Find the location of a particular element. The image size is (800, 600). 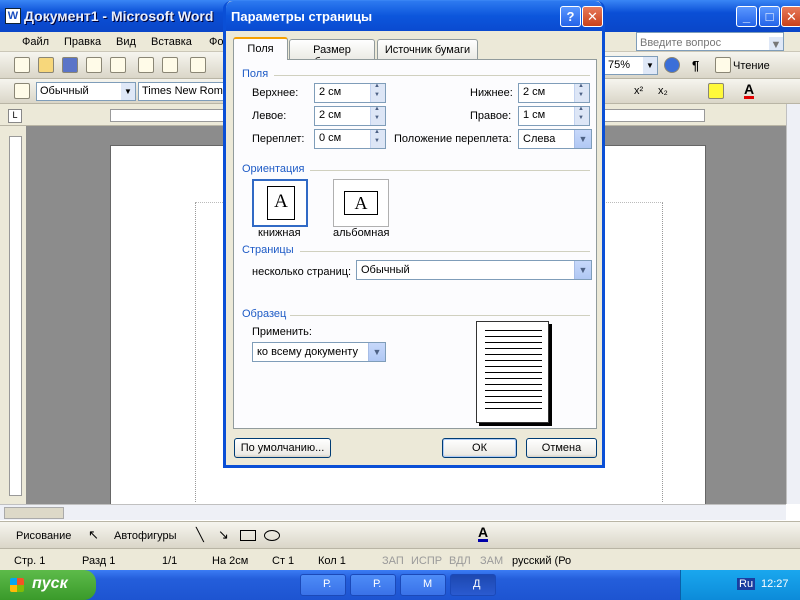

right-margin-spinner: 1 см is located at coordinates (554, 116).